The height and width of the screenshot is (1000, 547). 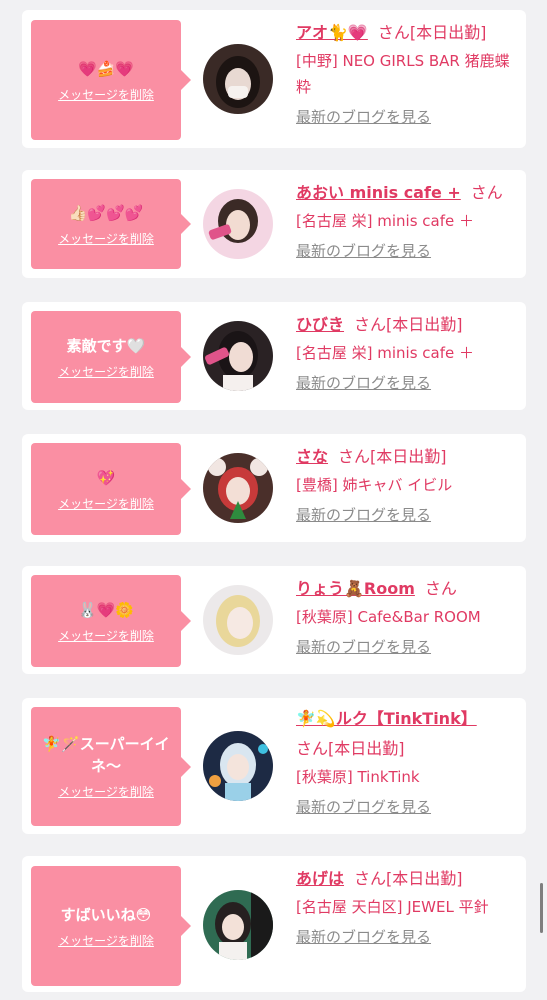 I want to click on shop-name: [秋葉原] TinkTink, so click(x=358, y=777).